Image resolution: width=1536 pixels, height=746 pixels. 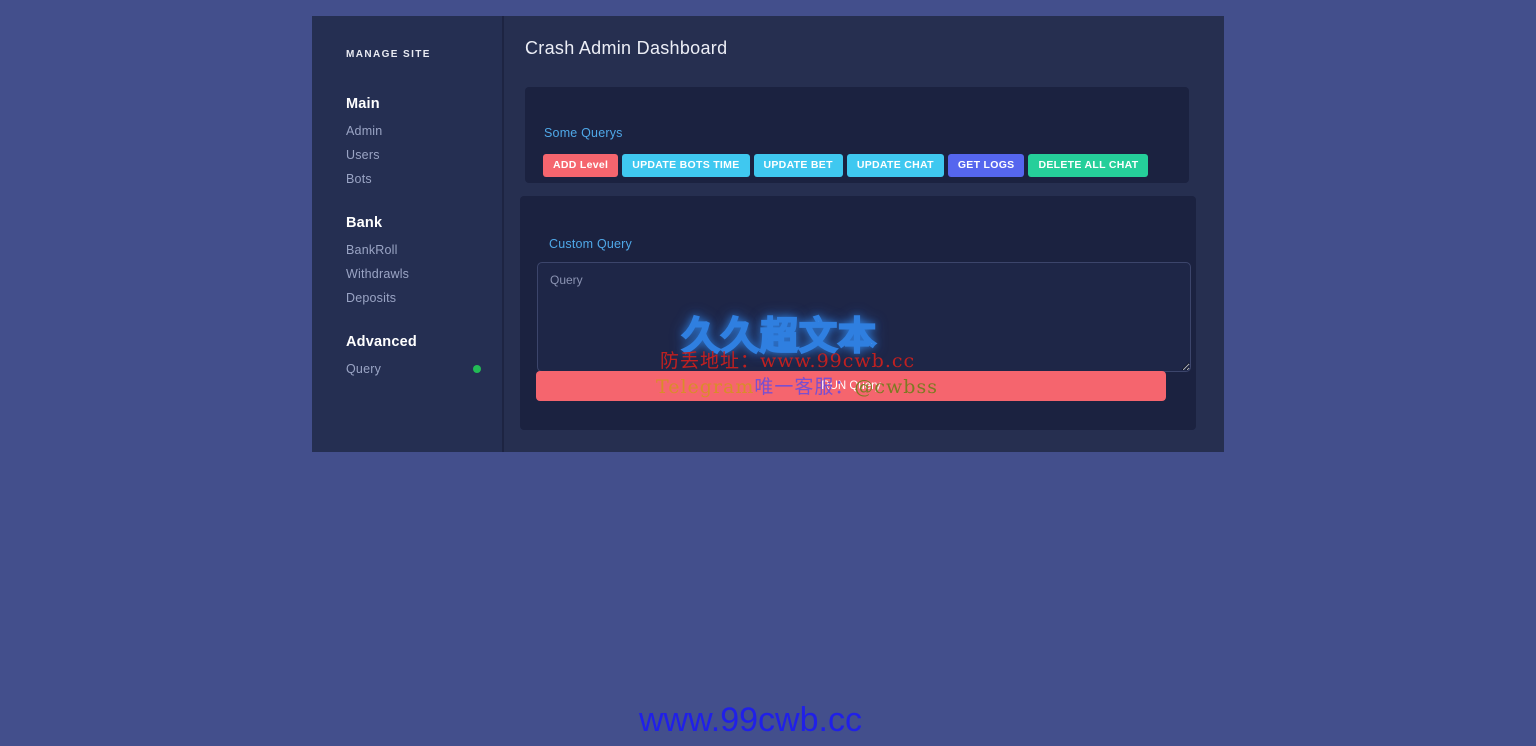 I want to click on nav-group-bank: Bank BankRoll Withdrawls Deposits, so click(x=421, y=265).